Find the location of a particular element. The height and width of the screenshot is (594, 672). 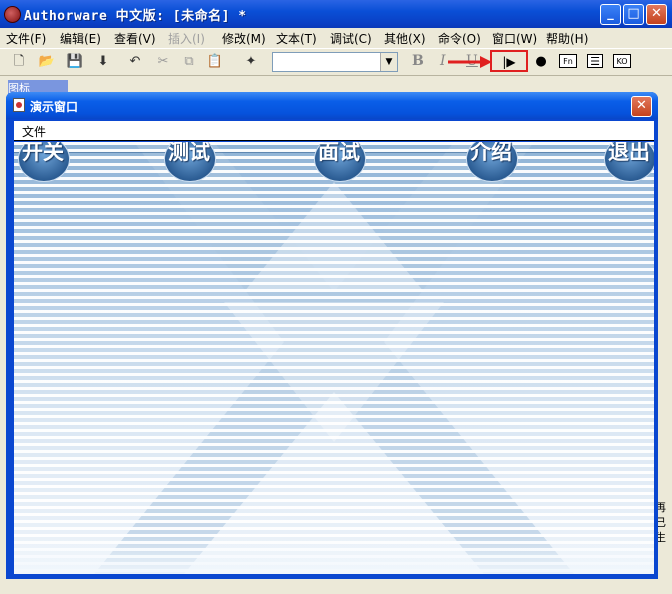

menu-text: 文本(T) is located at coordinates (296, 38).